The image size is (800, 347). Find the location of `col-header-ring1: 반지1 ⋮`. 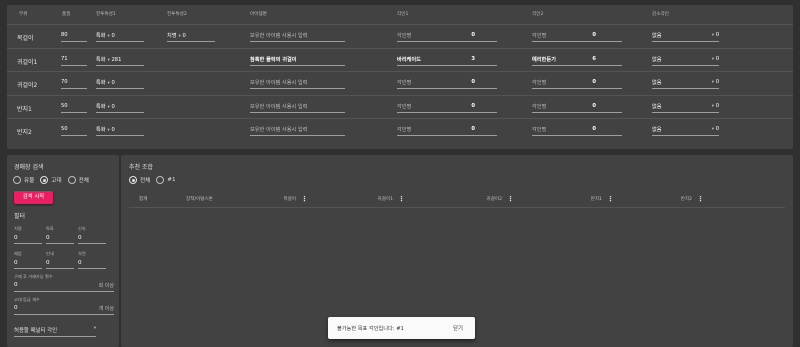

col-header-ring1: 반지1 ⋮ is located at coordinates (592, 199).